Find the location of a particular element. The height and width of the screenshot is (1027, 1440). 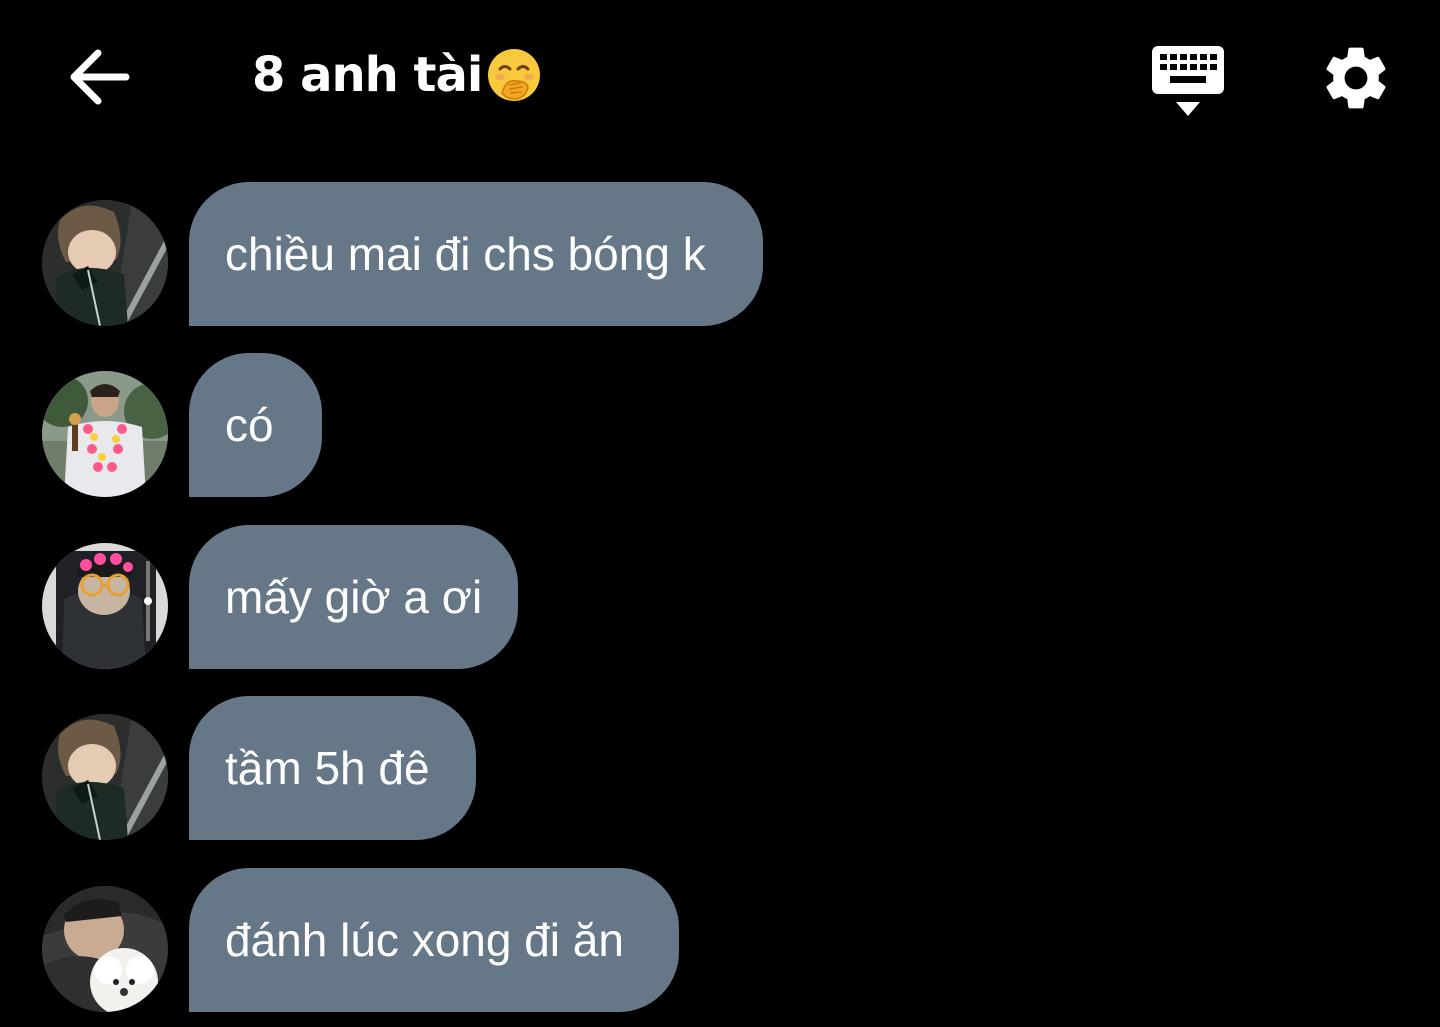

chat-title-text: 8 anh tài is located at coordinates (367, 75).